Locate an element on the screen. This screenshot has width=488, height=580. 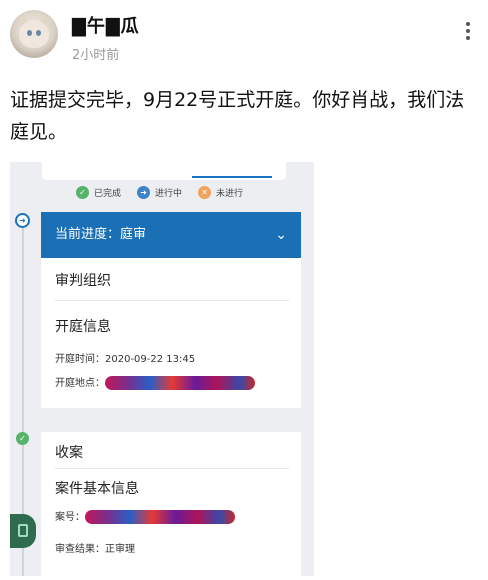
review-result-field: 审查结果：正审理 is located at coordinates (95, 547).